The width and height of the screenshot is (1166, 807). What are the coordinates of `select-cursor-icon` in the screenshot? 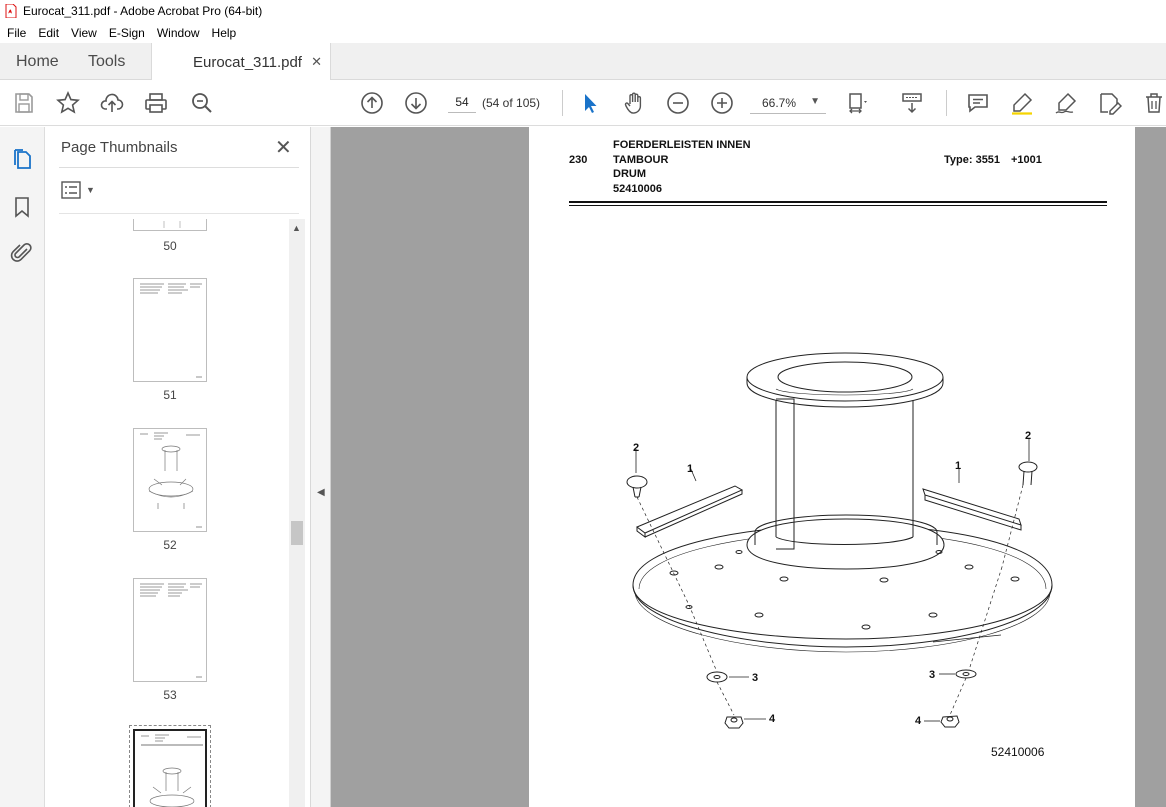 It's located at (590, 103).